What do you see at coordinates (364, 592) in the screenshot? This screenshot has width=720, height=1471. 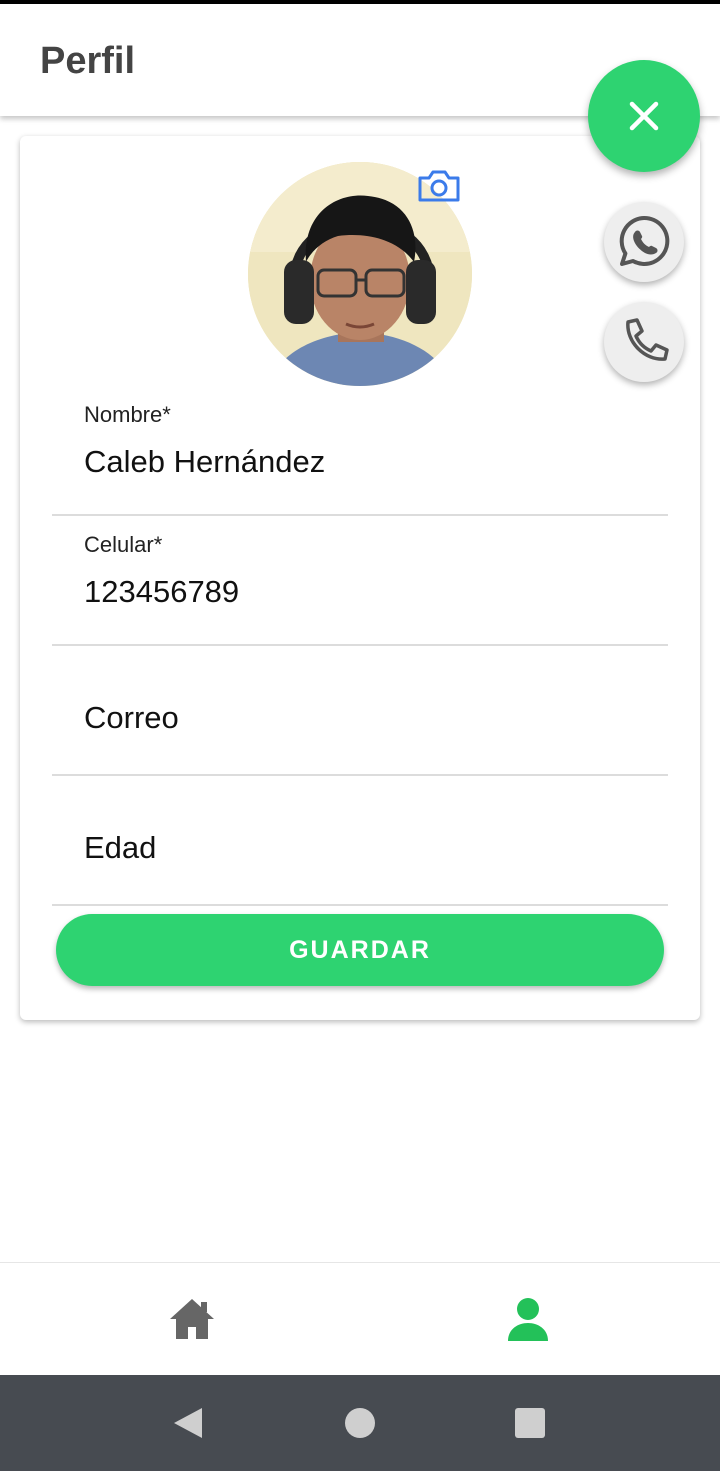 I see `phone-field-value: 123456789` at bounding box center [364, 592].